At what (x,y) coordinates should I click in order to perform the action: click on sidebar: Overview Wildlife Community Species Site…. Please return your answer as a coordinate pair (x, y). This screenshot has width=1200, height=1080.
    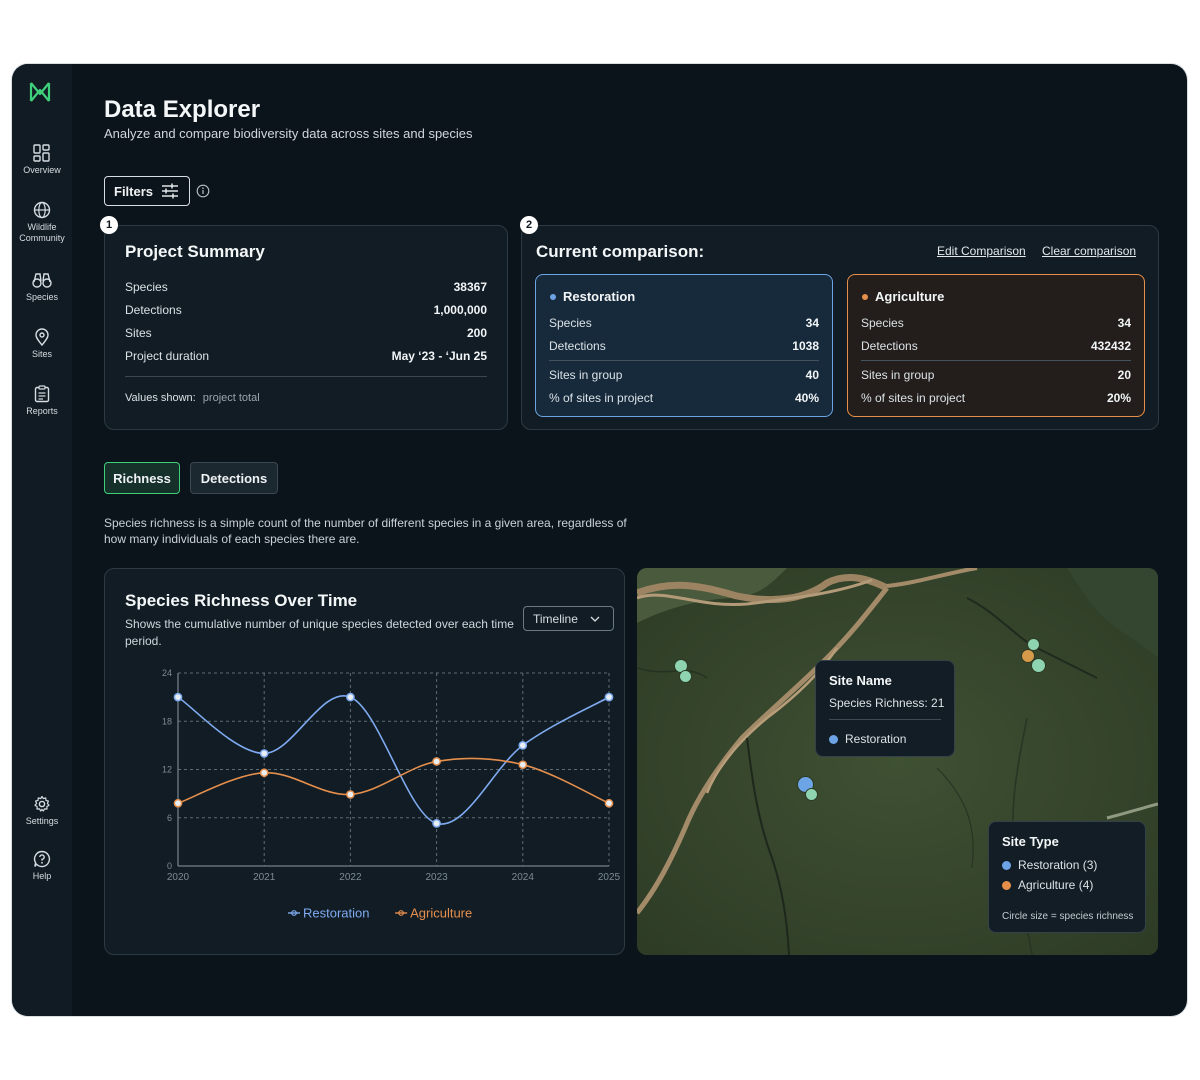
    Looking at the image, I should click on (42, 540).